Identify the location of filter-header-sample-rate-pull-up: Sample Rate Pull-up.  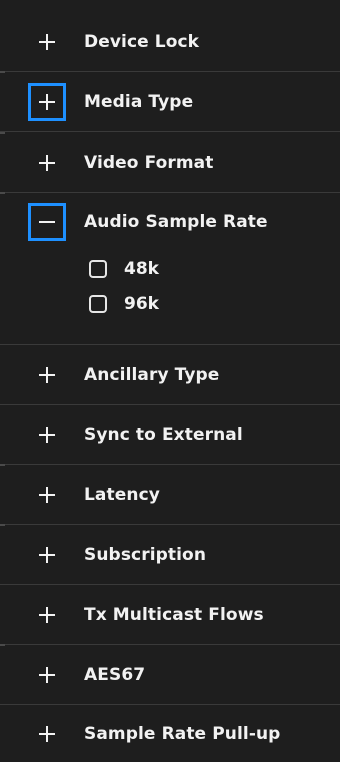
(170, 733).